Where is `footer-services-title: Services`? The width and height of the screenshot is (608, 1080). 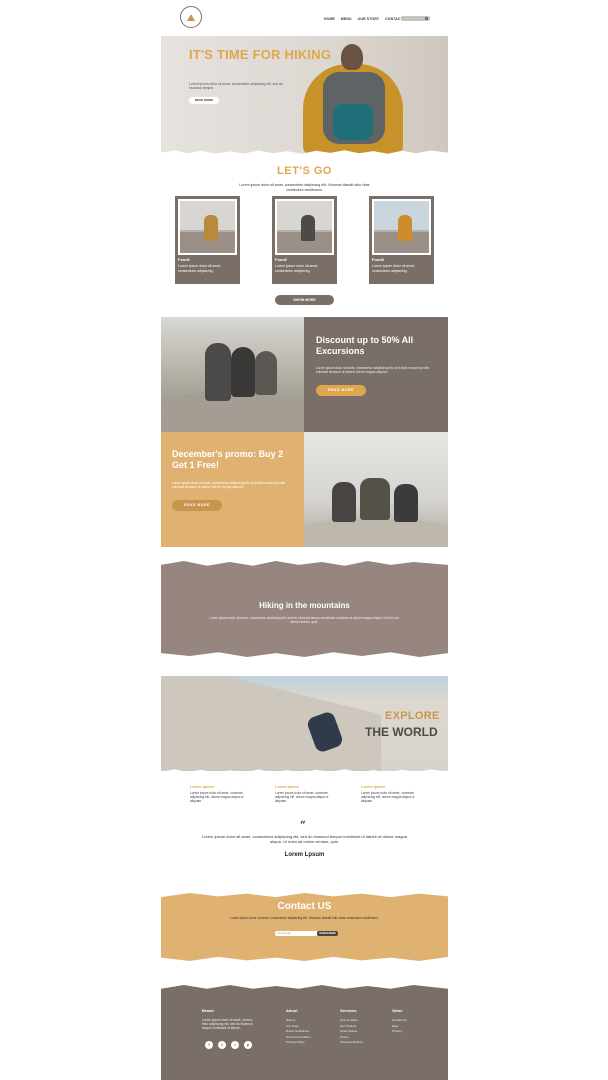 footer-services-title: Services is located at coordinates (348, 1010).